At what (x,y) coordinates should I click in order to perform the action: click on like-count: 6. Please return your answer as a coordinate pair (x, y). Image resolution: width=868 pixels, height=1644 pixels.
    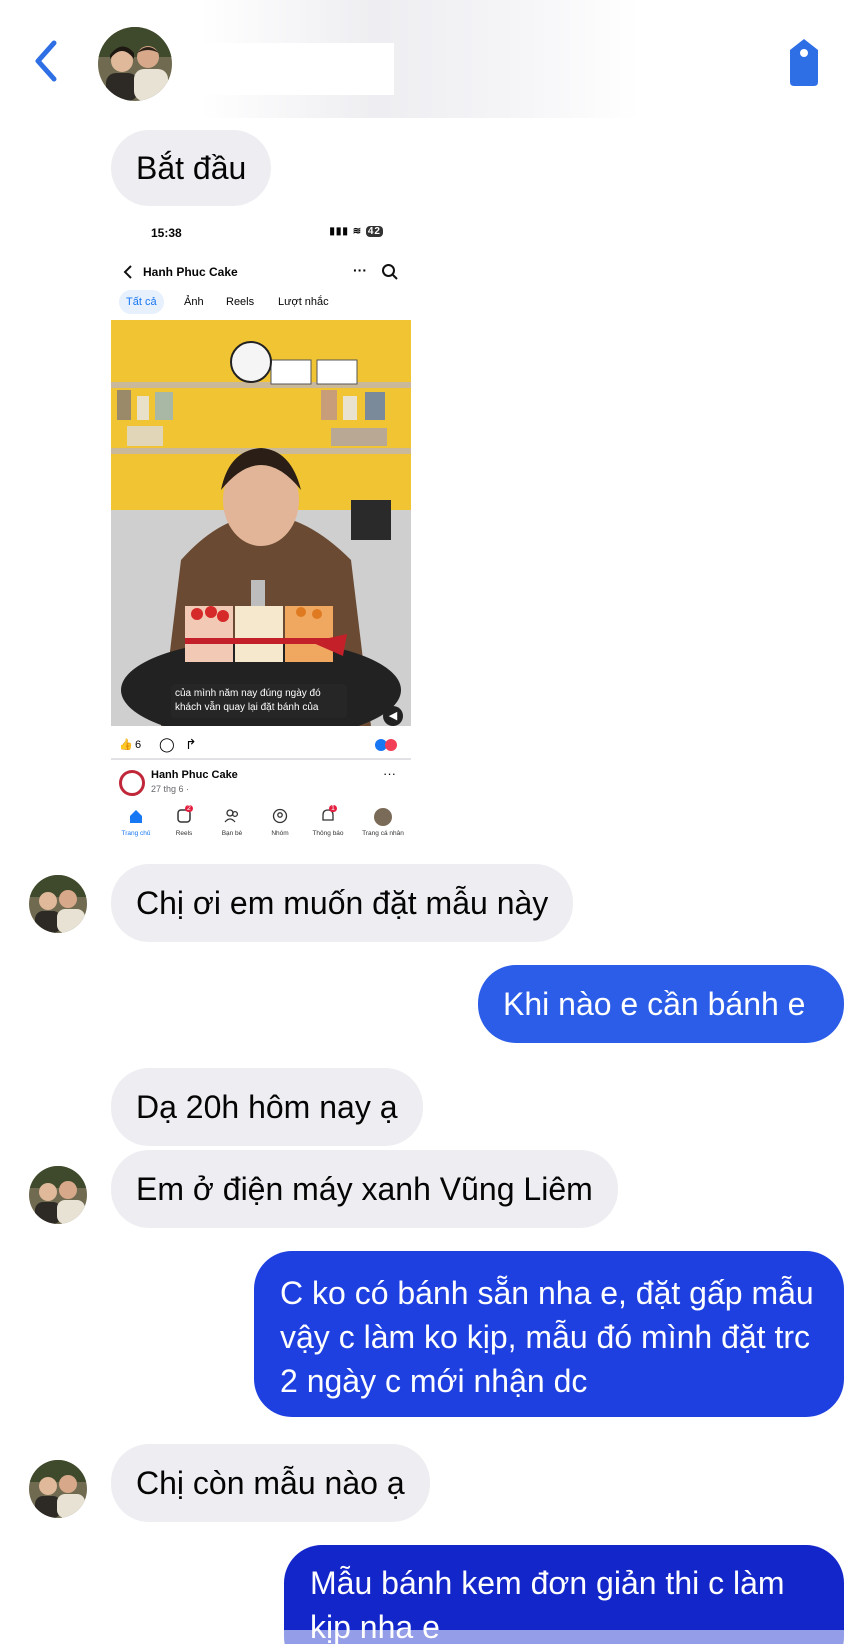
    Looking at the image, I should click on (138, 745).